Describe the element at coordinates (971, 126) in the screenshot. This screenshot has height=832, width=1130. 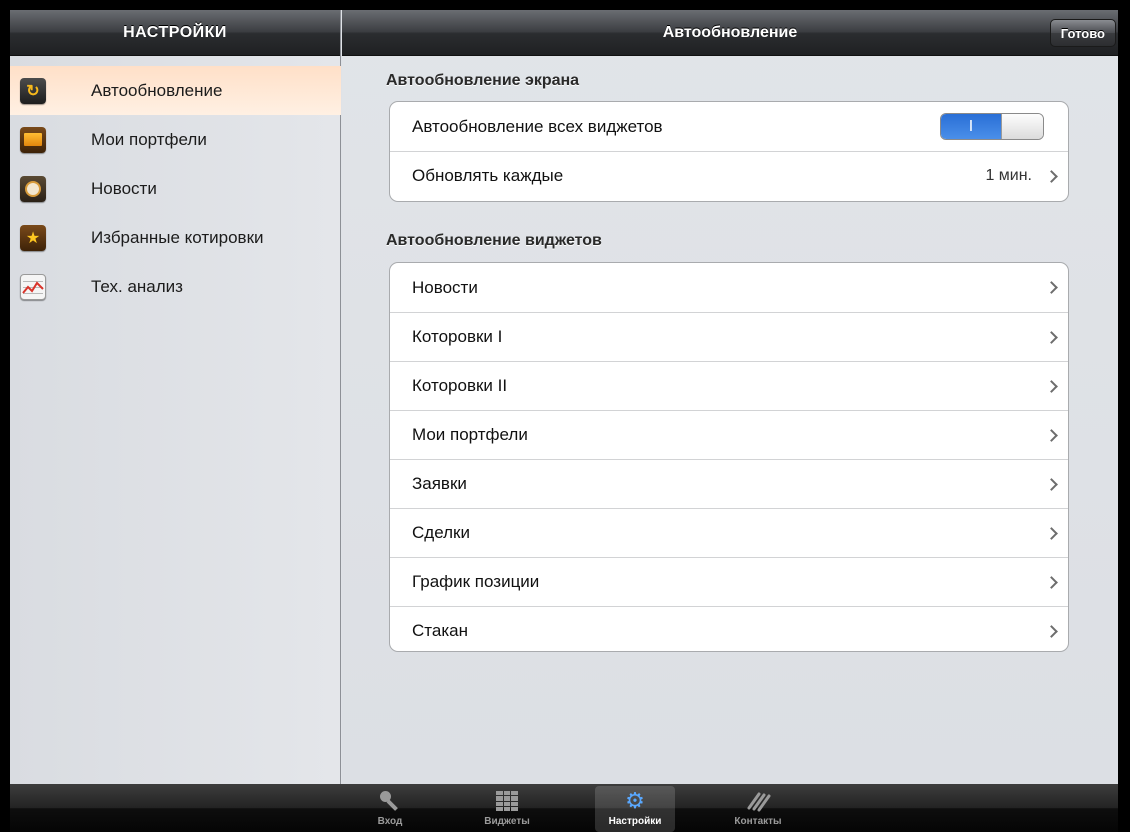
I see `toggle-on-indicator: I` at that location.